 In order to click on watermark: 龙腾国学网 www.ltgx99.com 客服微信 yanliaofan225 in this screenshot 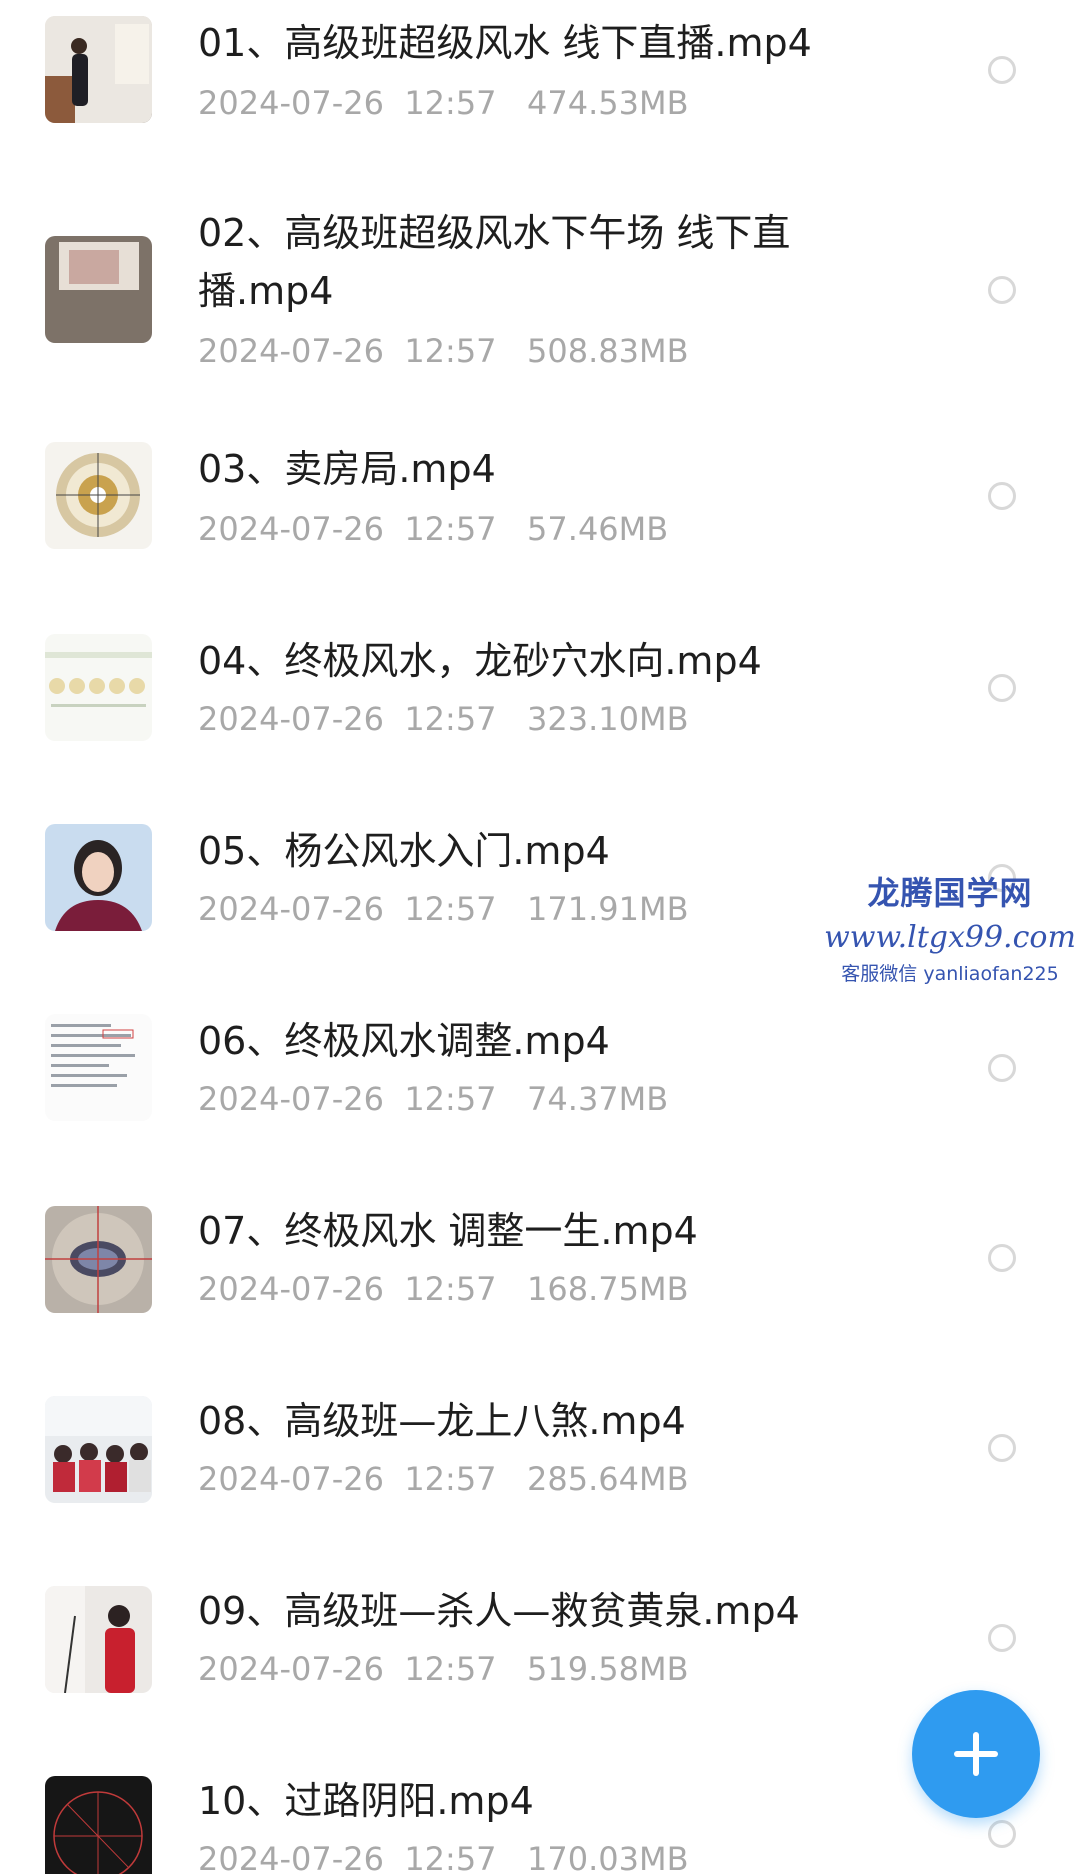, I will do `click(950, 927)`.